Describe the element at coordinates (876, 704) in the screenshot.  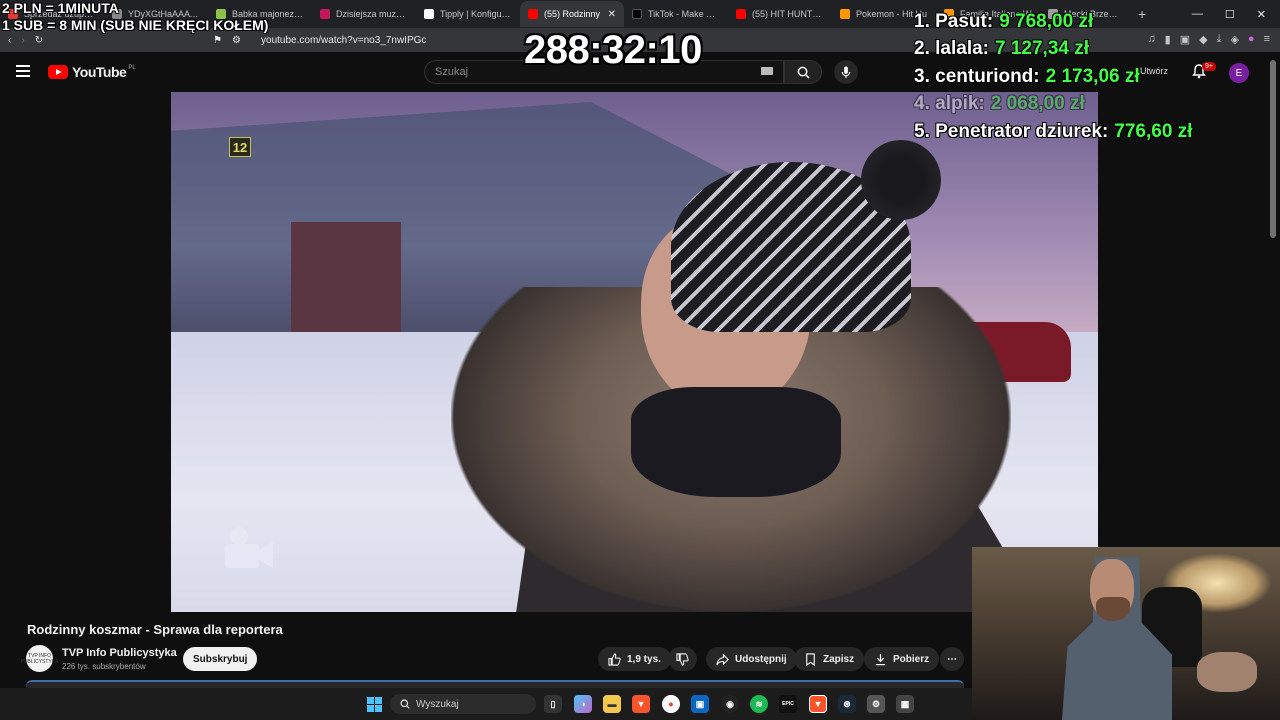
I see `settings-icon: ⚙` at that location.